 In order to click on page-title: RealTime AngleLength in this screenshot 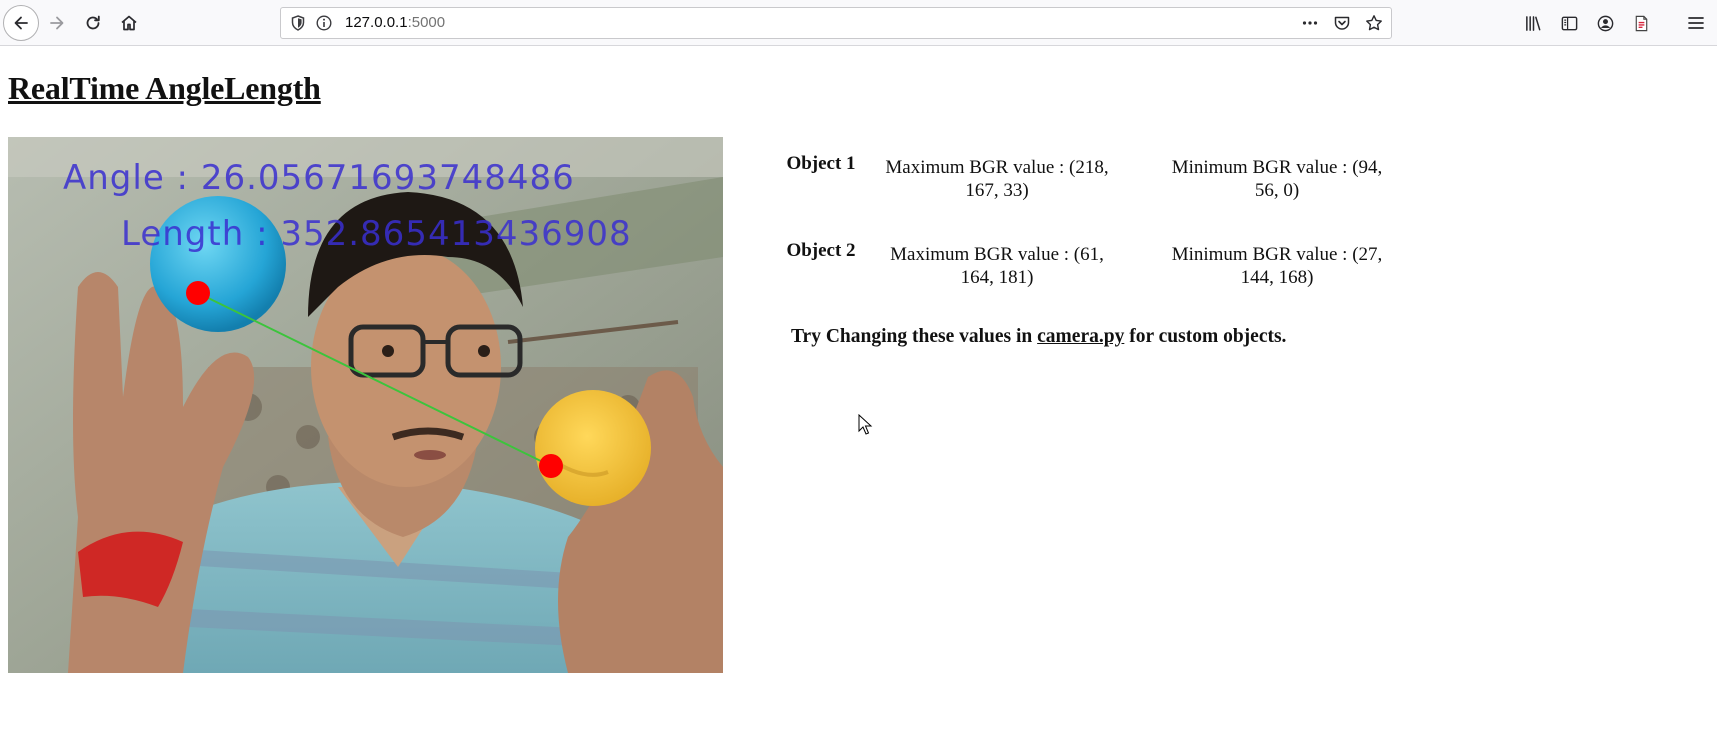, I will do `click(164, 88)`.